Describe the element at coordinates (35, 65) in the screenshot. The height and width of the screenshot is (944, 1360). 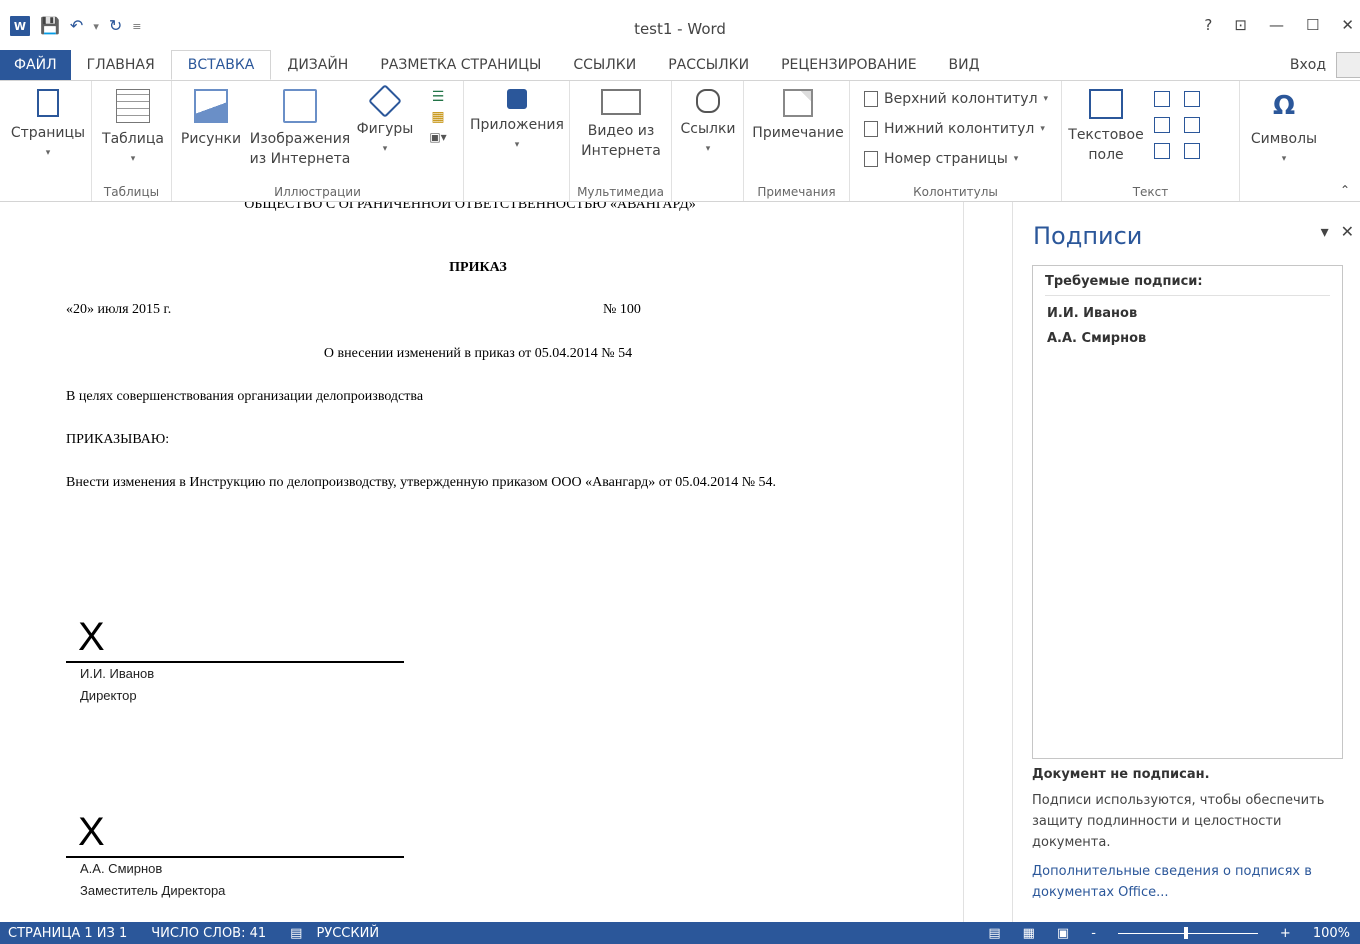
I see `tab-file: ФАЙЛ` at that location.